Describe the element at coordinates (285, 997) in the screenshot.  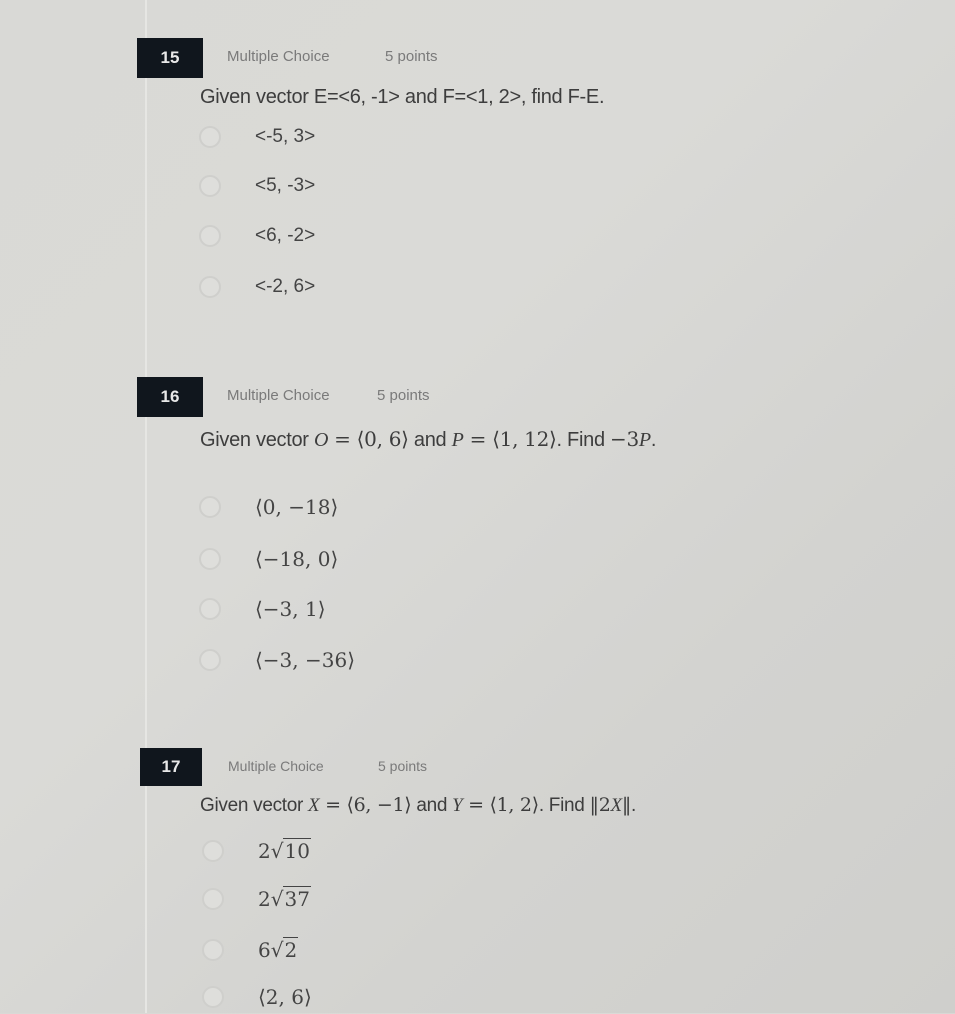
I see `answer-option-label: ⟨2, 6⟩` at that location.